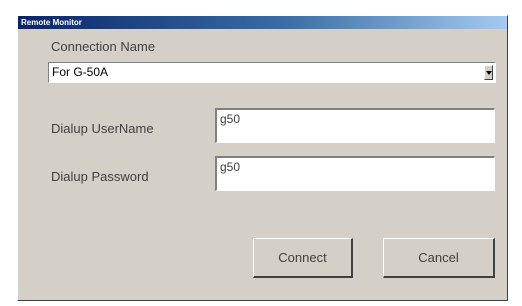  I want to click on dialup-password-label: Dialup Password, so click(100, 176).